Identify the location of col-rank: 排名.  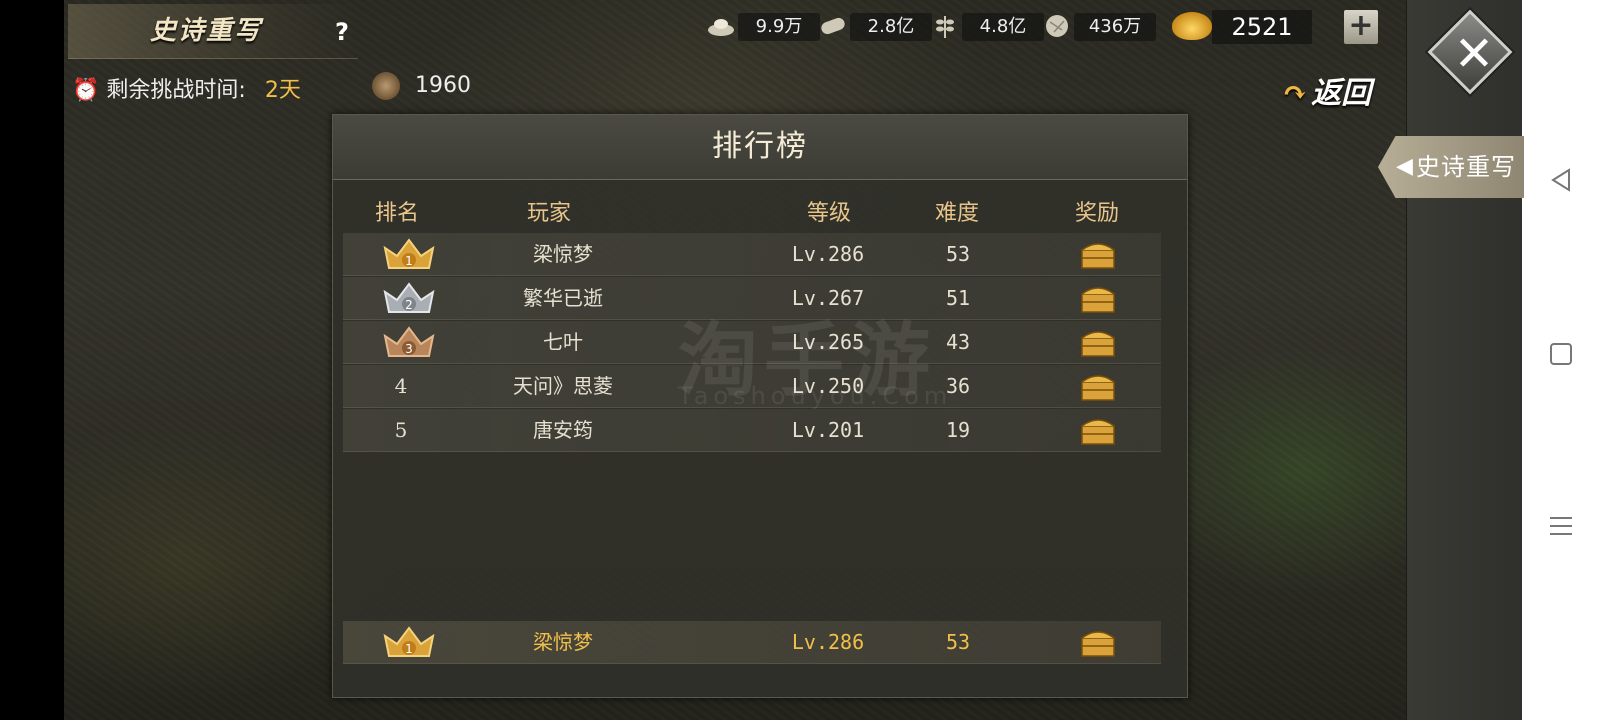
(397, 213).